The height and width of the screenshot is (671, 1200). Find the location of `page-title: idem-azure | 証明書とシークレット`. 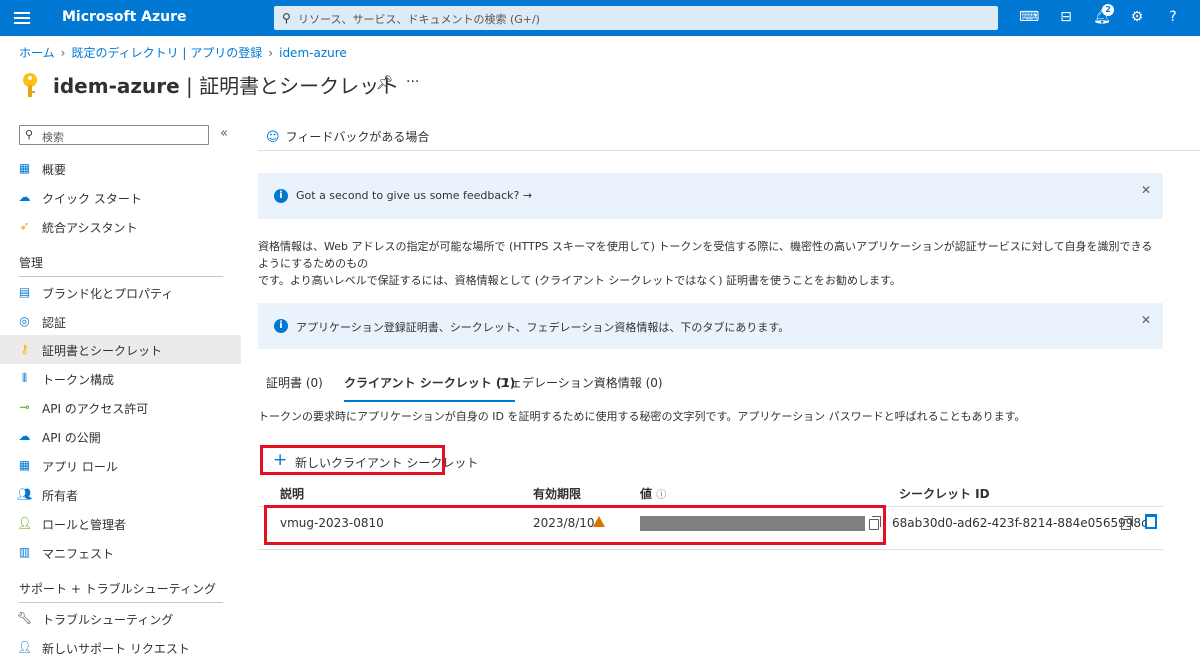

page-title: idem-azure | 証明書とシークレット is located at coordinates (226, 86).